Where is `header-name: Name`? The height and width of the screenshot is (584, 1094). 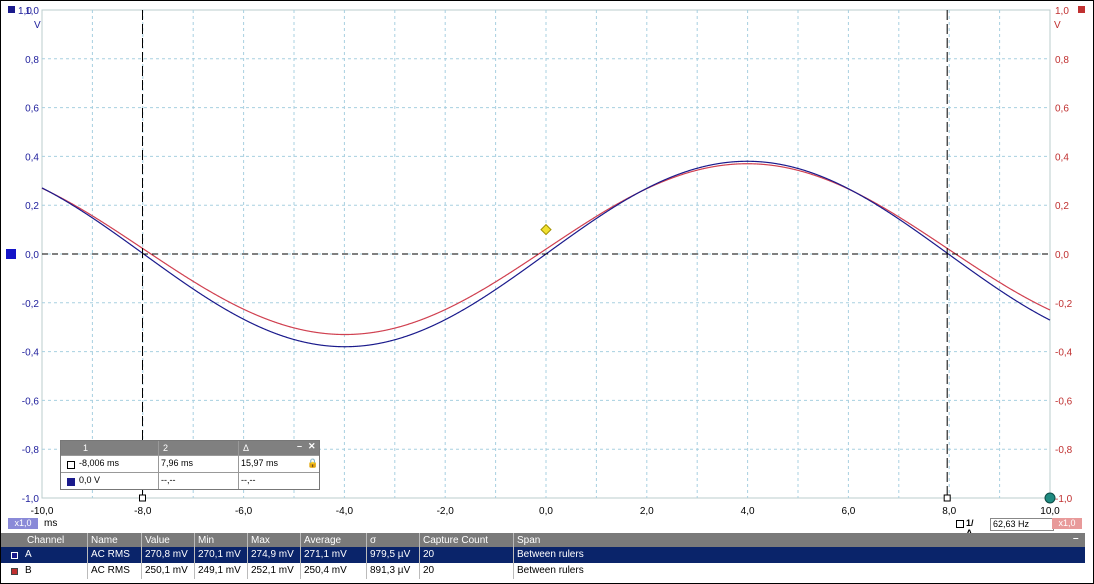 header-name: Name is located at coordinates (104, 540).